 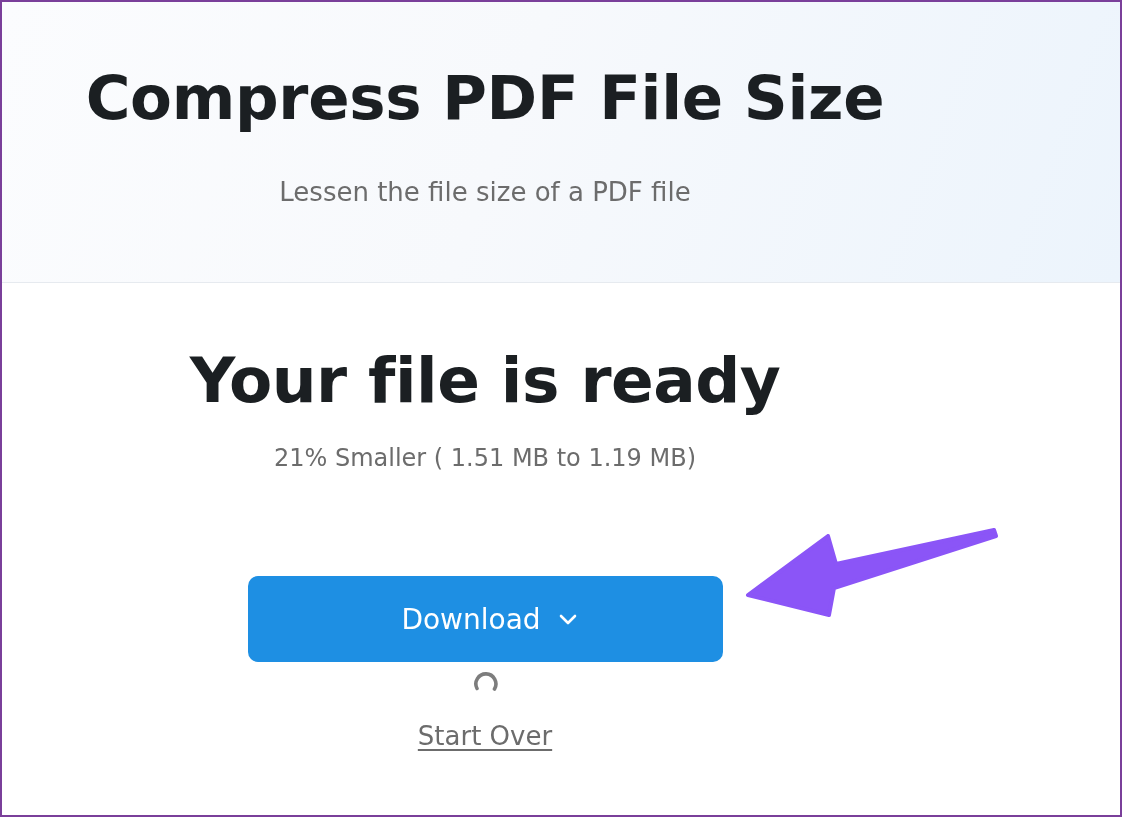 I want to click on download-button: Download, so click(x=485, y=619).